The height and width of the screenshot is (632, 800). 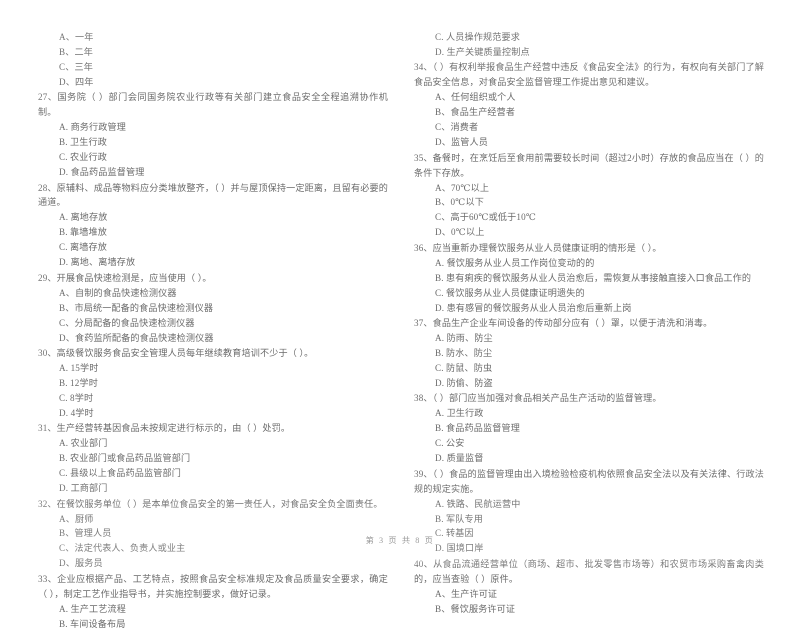 What do you see at coordinates (83, 443) in the screenshot?
I see `option-item: A. 农业部门` at bounding box center [83, 443].